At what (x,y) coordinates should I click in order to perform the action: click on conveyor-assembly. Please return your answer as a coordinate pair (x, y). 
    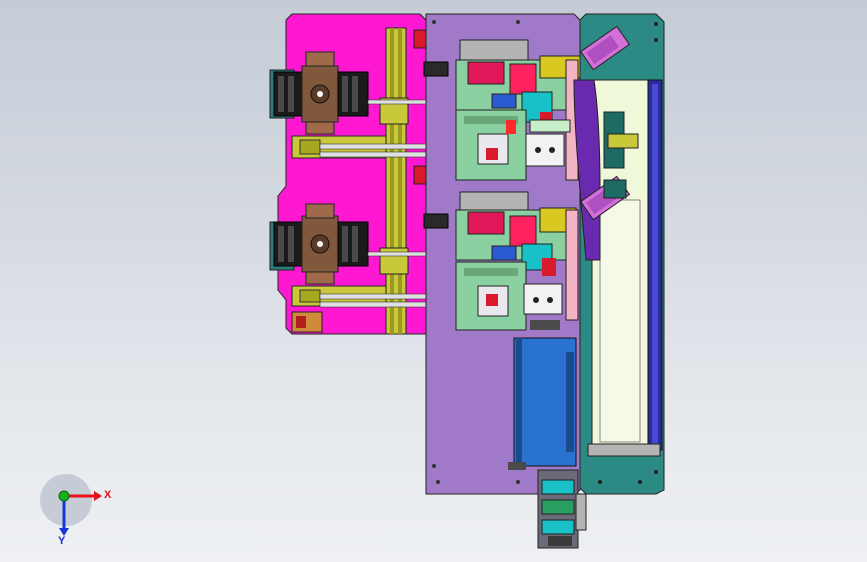
    Looking at the image, I should click on (619, 254).